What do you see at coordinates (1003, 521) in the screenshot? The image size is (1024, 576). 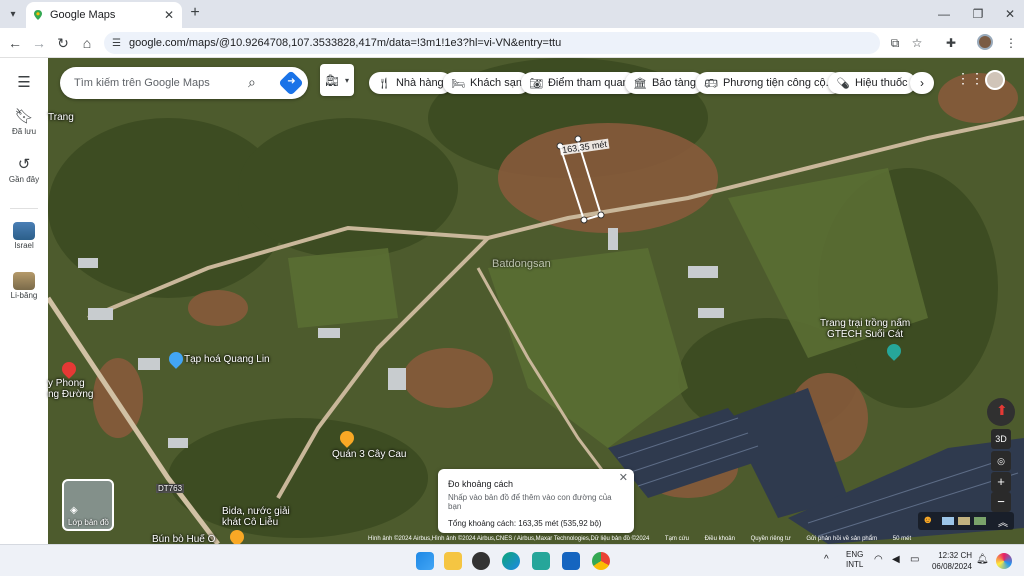 I see `expand-icon: ︽` at bounding box center [1003, 521].